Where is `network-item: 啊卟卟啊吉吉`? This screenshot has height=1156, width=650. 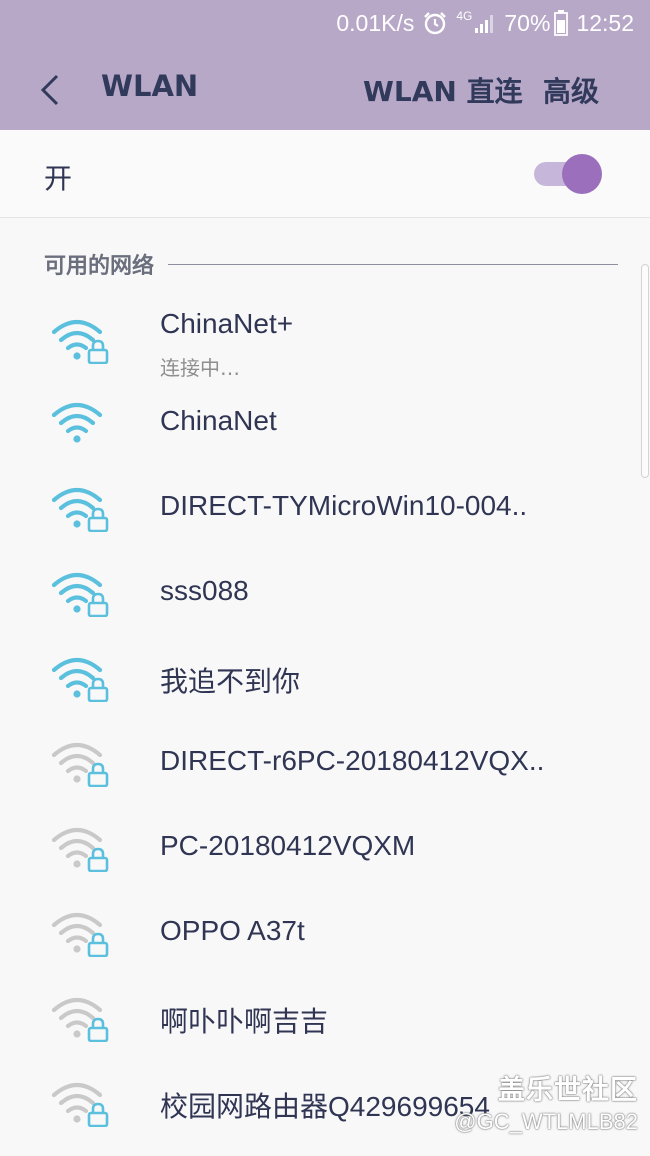
network-item: 啊卟卟啊吉吉 is located at coordinates (325, 1016).